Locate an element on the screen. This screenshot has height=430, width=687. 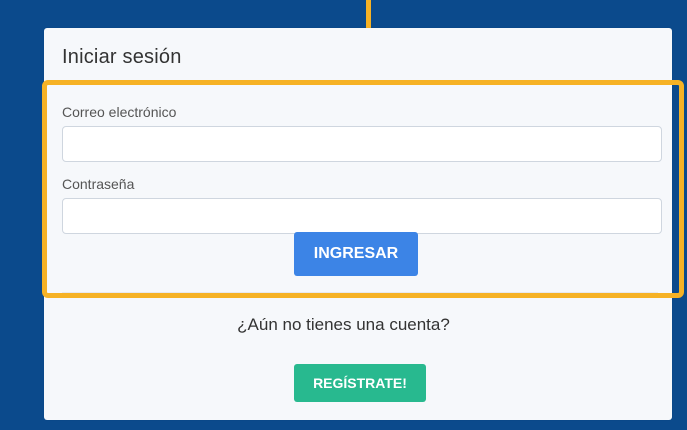
register-button: REGÍSTRATE! is located at coordinates (360, 383).